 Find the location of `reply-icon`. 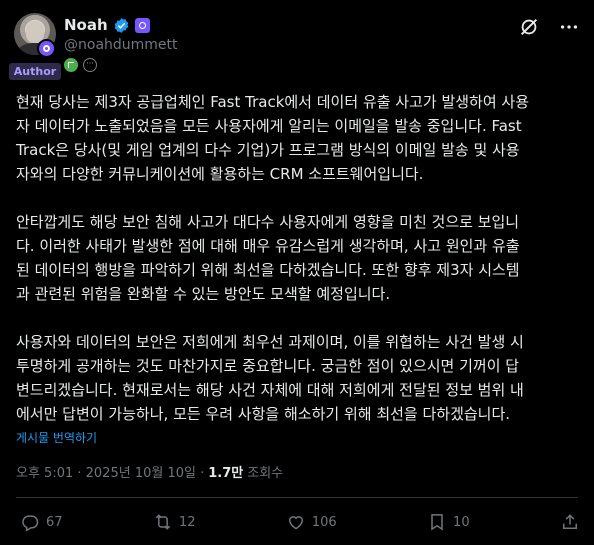

reply-icon is located at coordinates (30, 523).